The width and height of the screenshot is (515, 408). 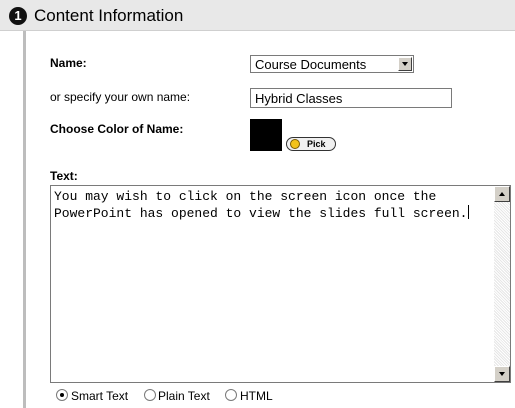 I want to click on radio-smart-text, so click(x=62, y=395).